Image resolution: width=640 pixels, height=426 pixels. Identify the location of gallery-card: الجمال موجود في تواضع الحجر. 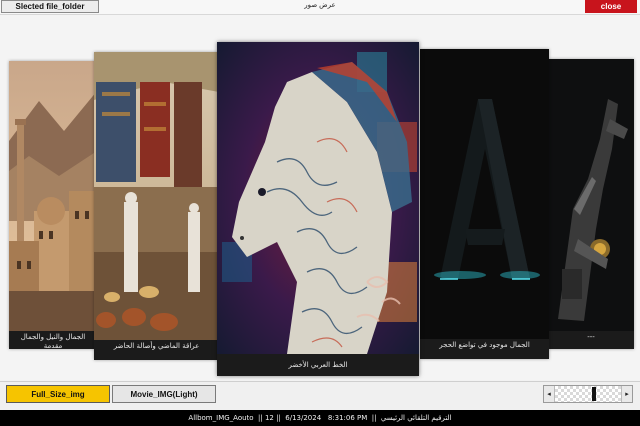
(484, 204).